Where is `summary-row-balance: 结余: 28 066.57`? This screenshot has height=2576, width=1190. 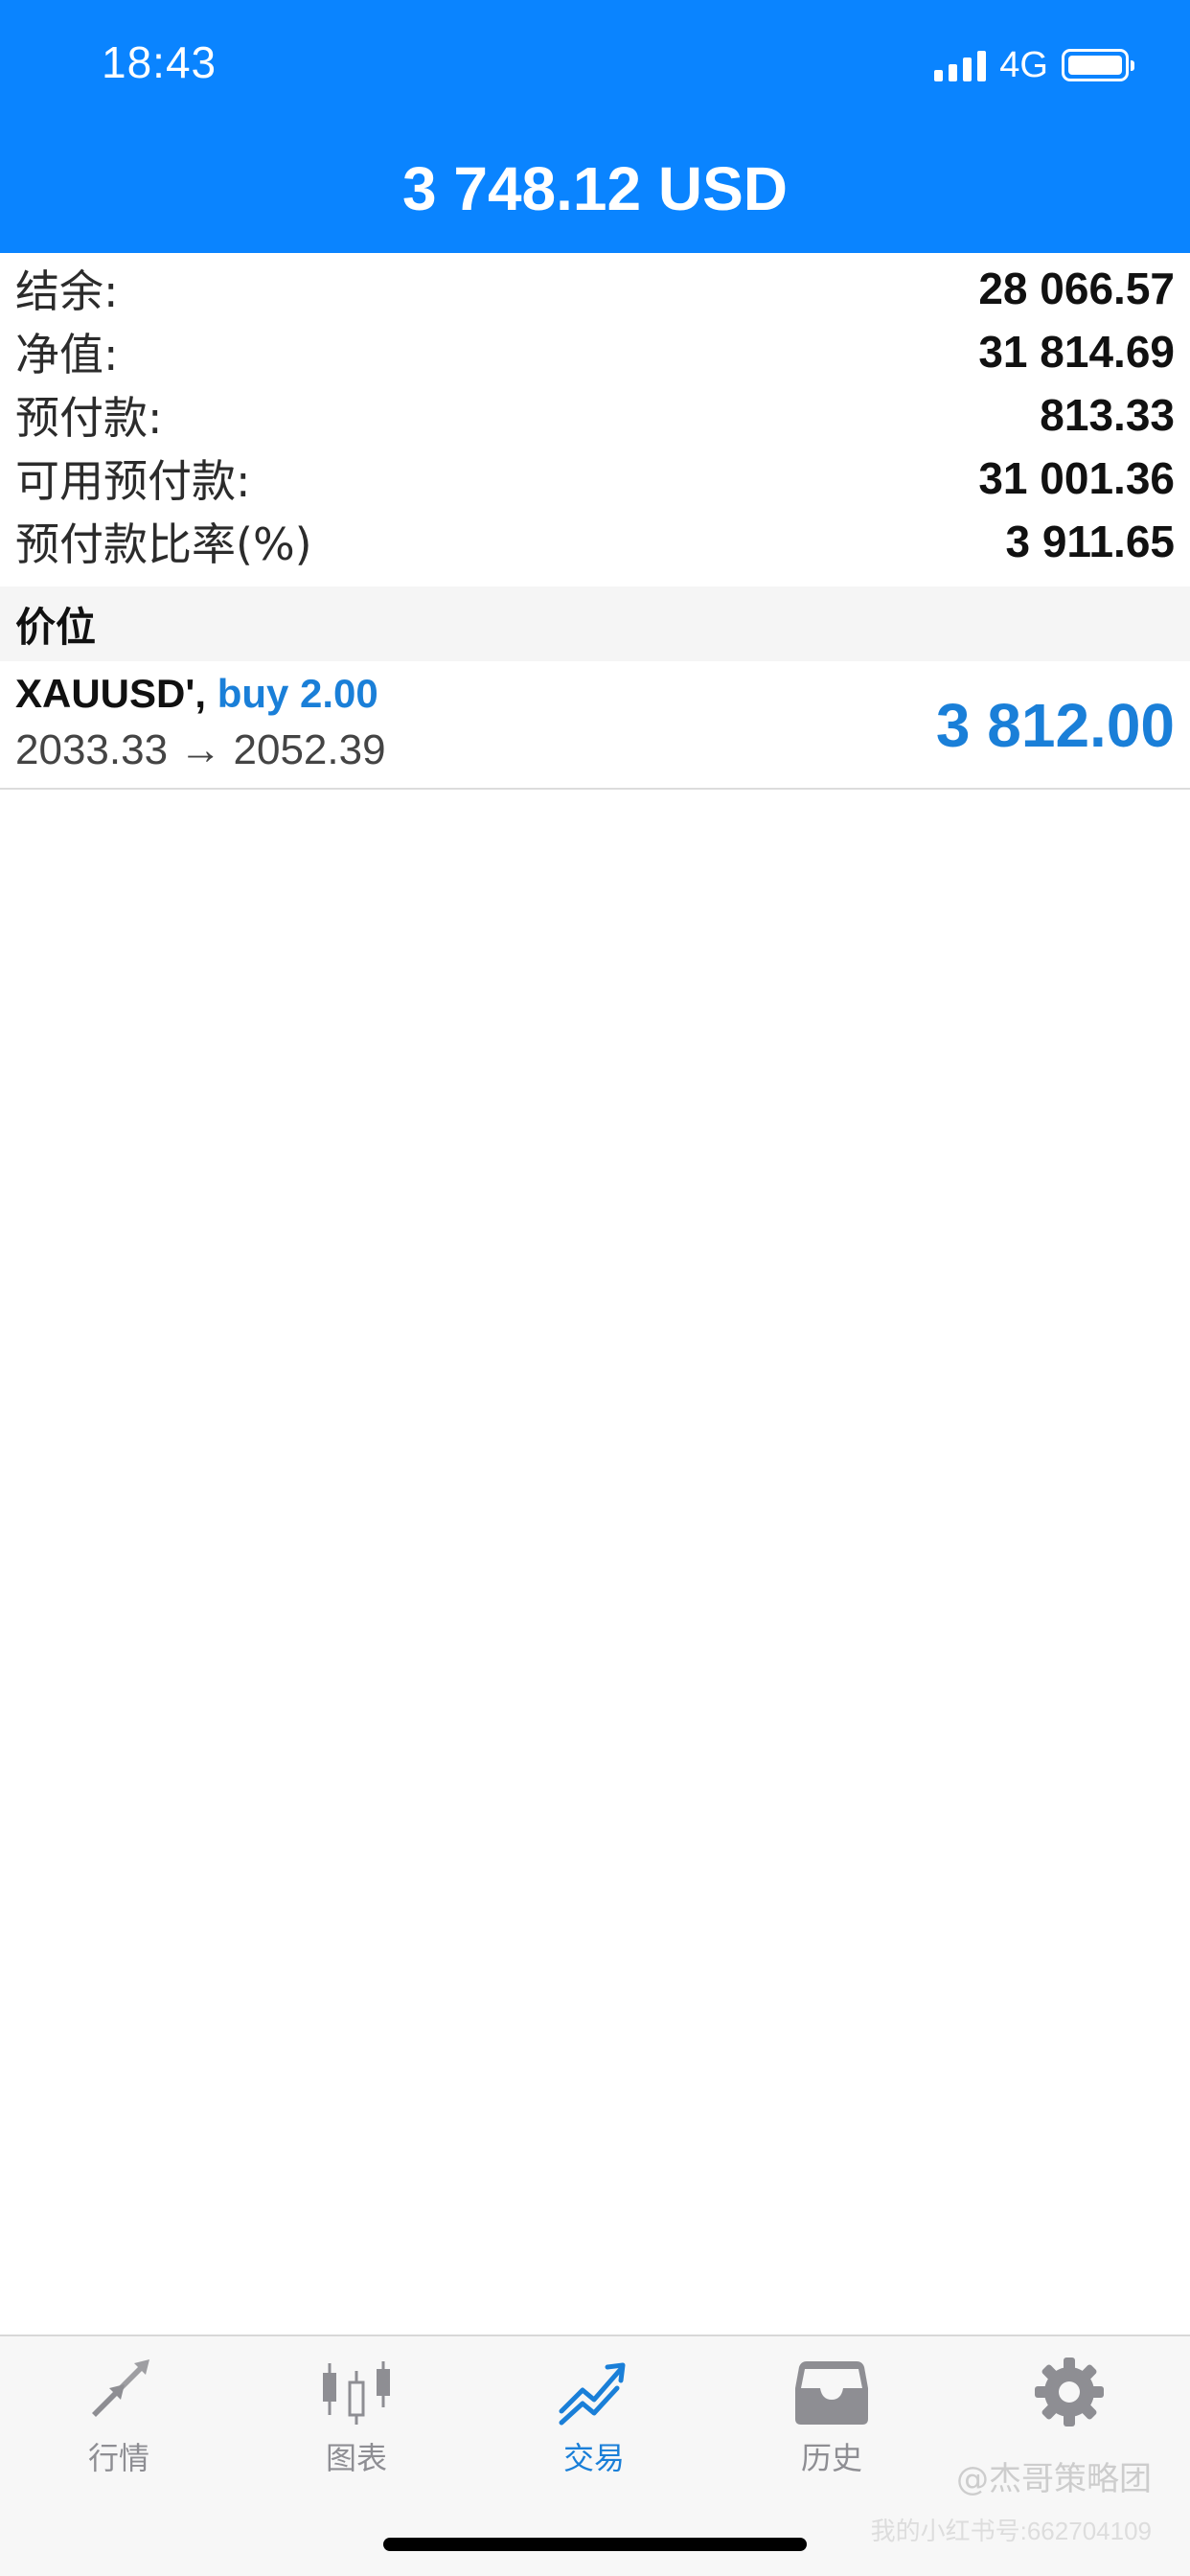
summary-row-balance: 结余: 28 066.57 is located at coordinates (595, 288).